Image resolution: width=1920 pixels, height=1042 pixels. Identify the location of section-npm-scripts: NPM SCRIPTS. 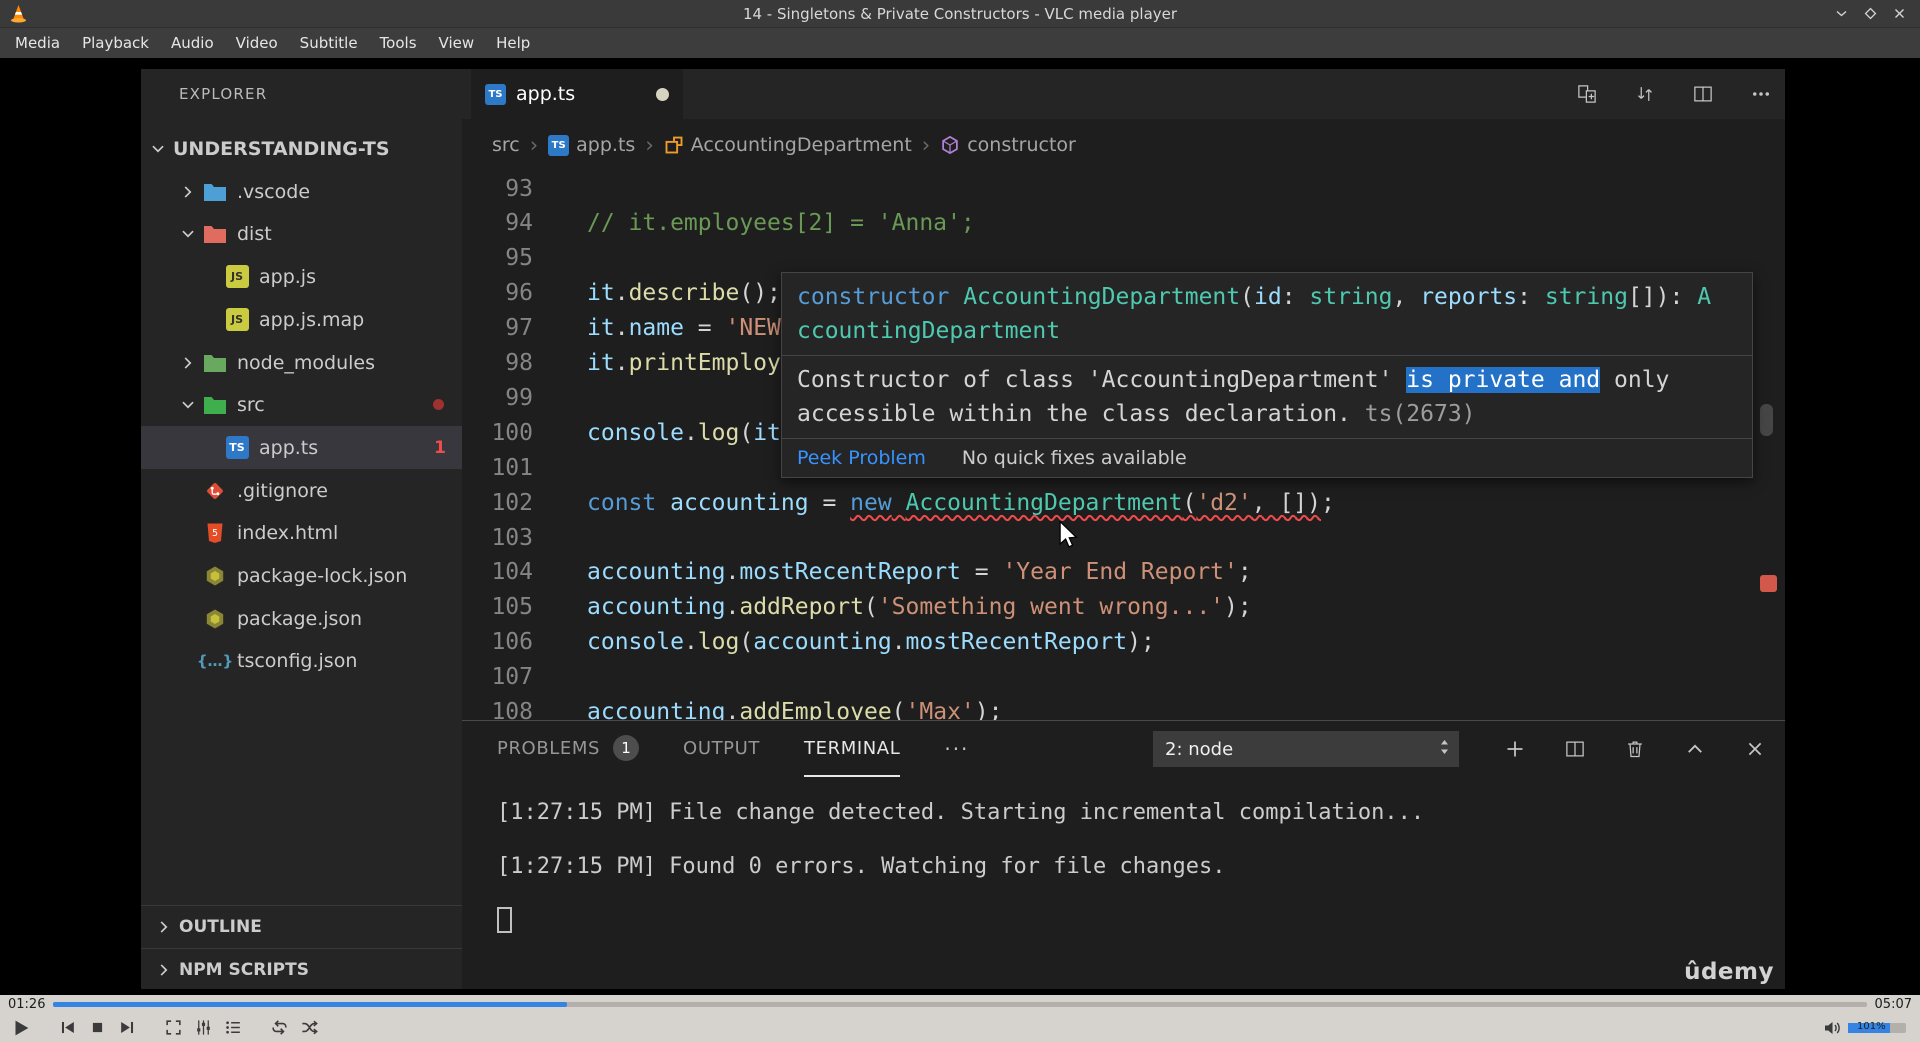
(301, 968).